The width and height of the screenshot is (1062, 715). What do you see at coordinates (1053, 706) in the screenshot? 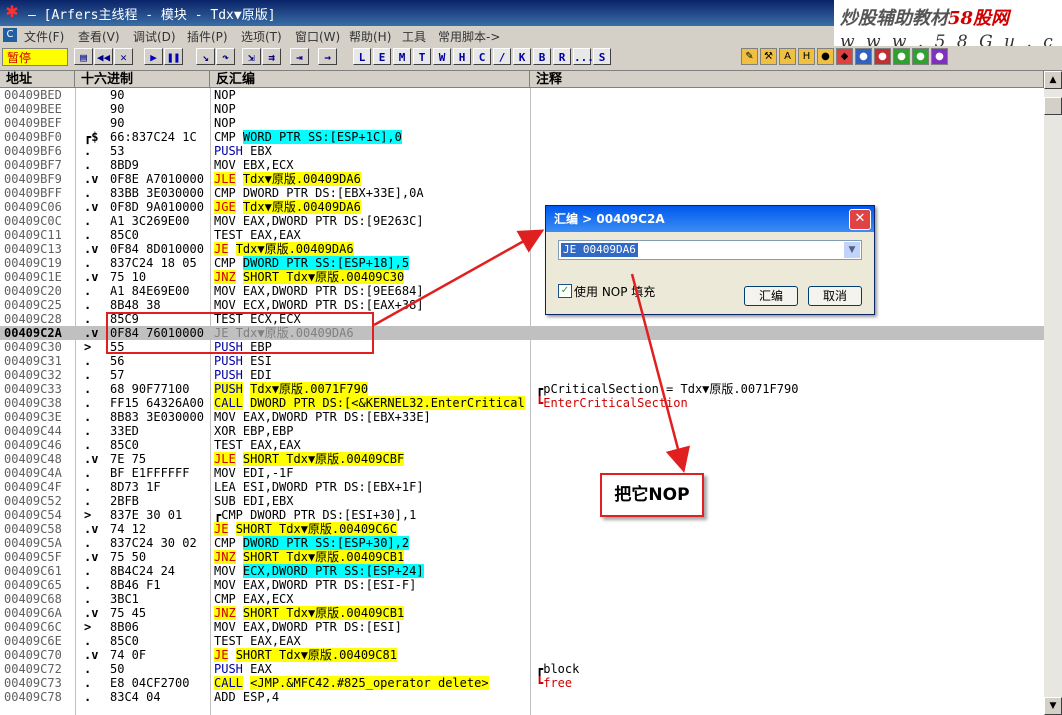
I see `scroll-down-icon: ▼` at bounding box center [1053, 706].